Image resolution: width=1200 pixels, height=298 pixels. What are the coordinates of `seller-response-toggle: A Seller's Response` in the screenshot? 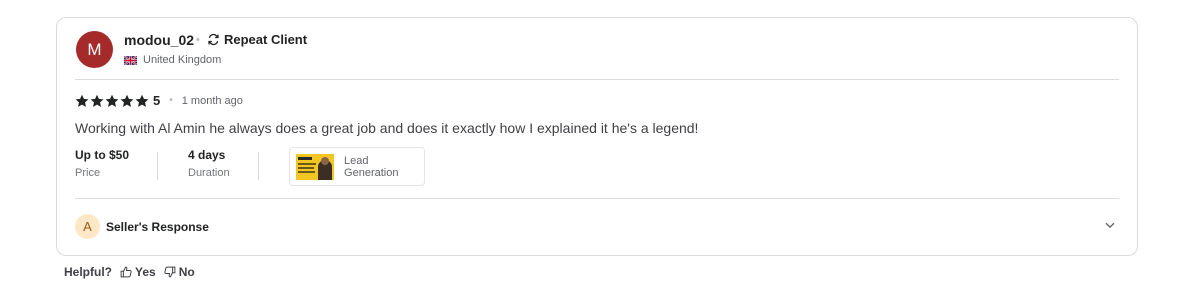 It's located at (142, 226).